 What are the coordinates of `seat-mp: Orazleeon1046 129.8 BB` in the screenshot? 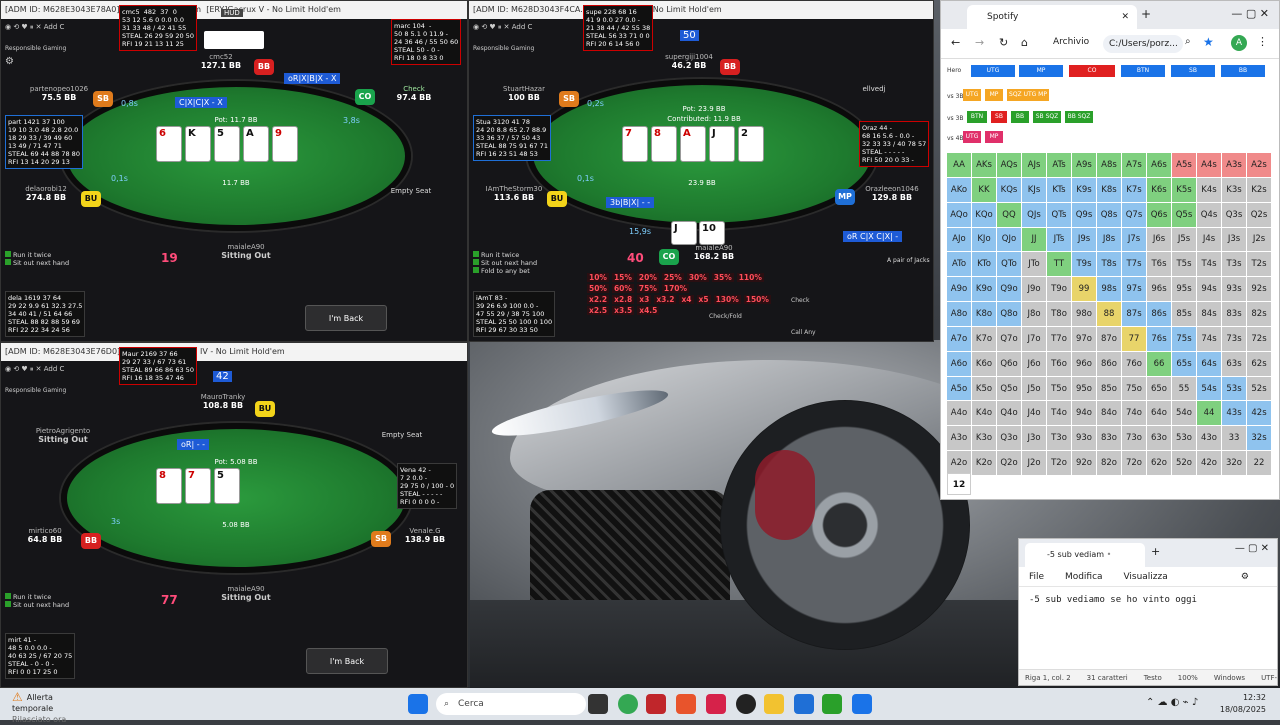 It's located at (892, 193).